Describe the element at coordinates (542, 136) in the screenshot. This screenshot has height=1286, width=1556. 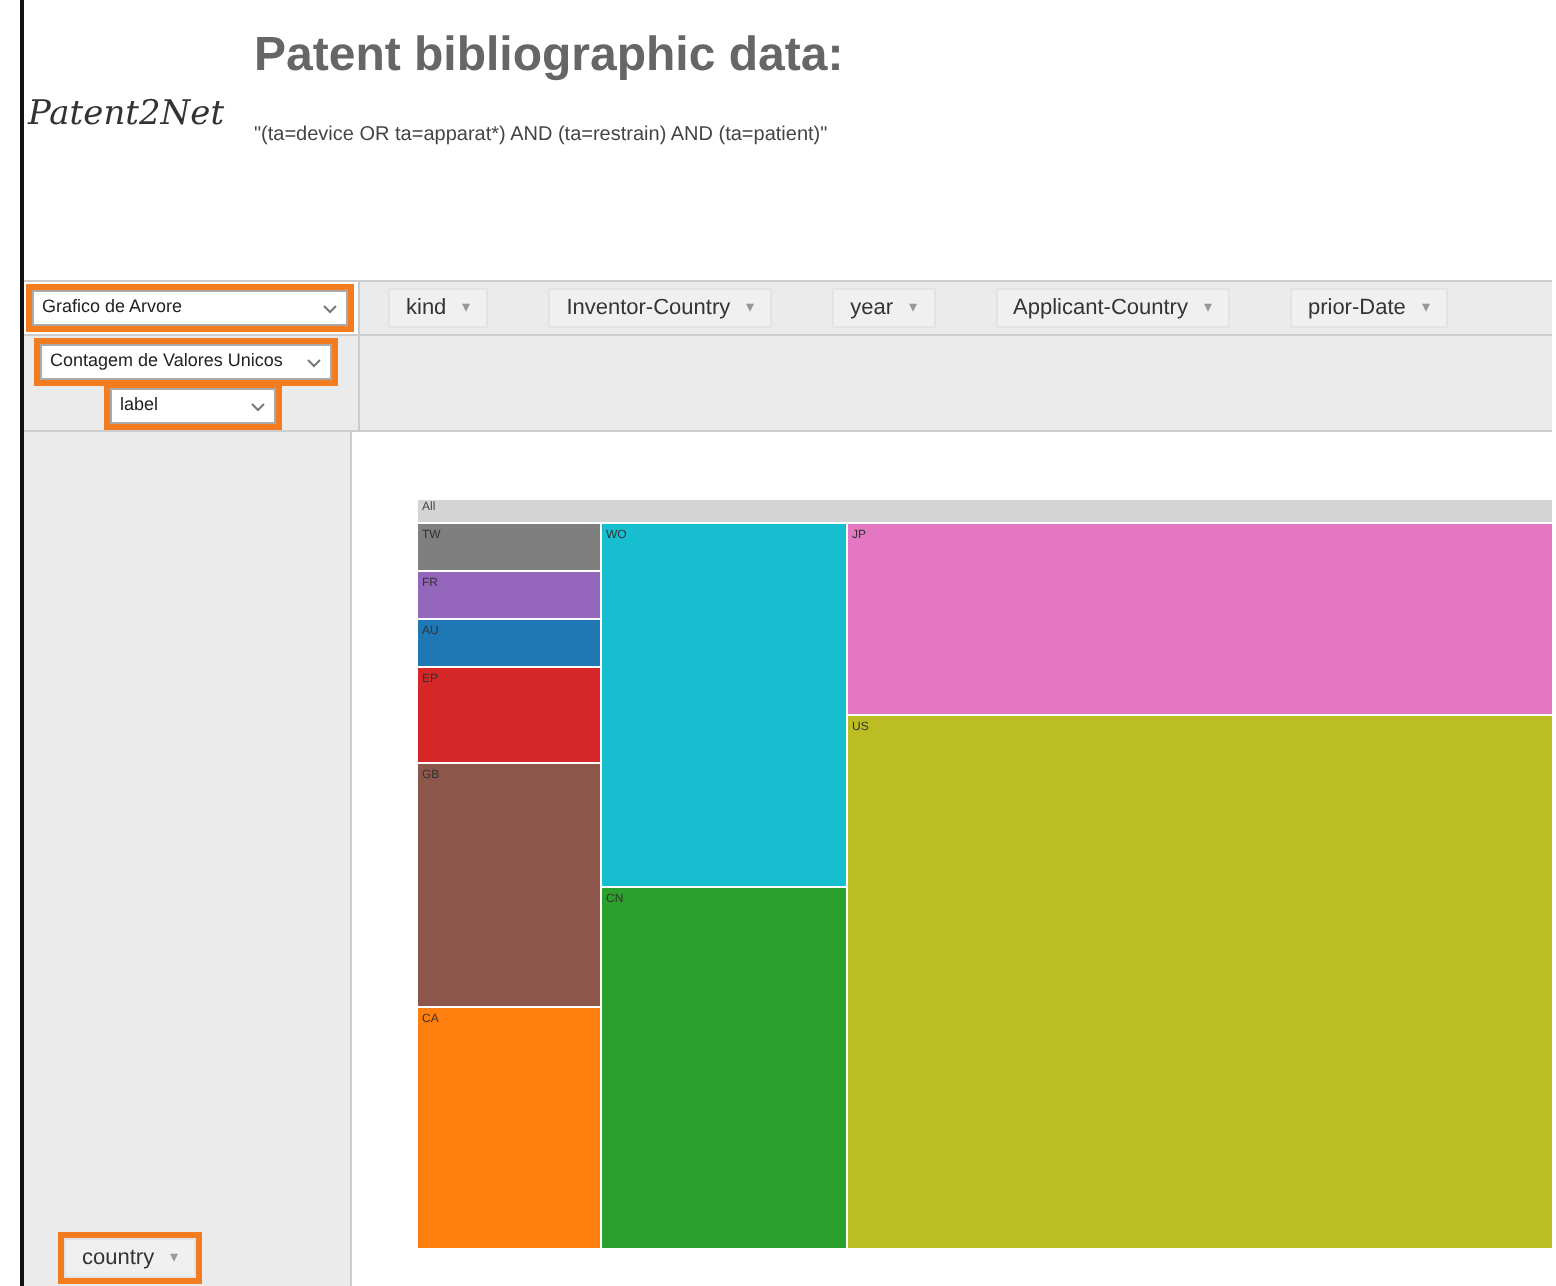
I see `query-text: "(ta=device OR ta=apparat*) AND (ta=restrain) AND (ta=patient)"` at that location.